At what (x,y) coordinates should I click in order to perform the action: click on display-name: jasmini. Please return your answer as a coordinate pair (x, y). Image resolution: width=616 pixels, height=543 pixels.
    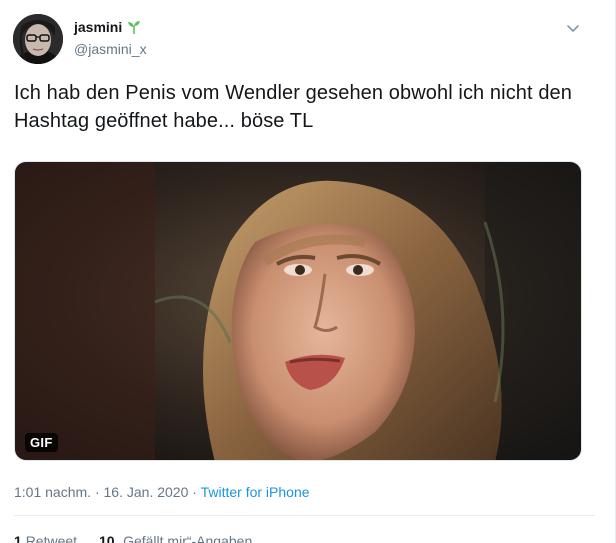
    Looking at the image, I should click on (98, 27).